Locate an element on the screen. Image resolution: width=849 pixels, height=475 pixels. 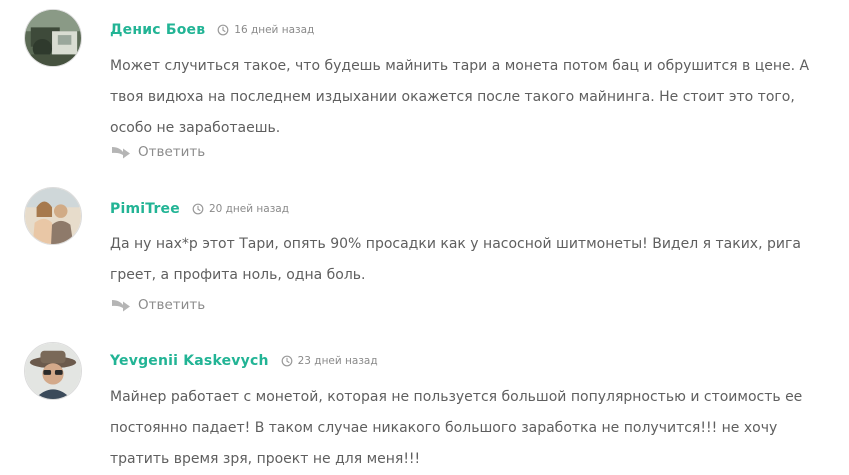
author-name: Денис Боев is located at coordinates (157, 30).